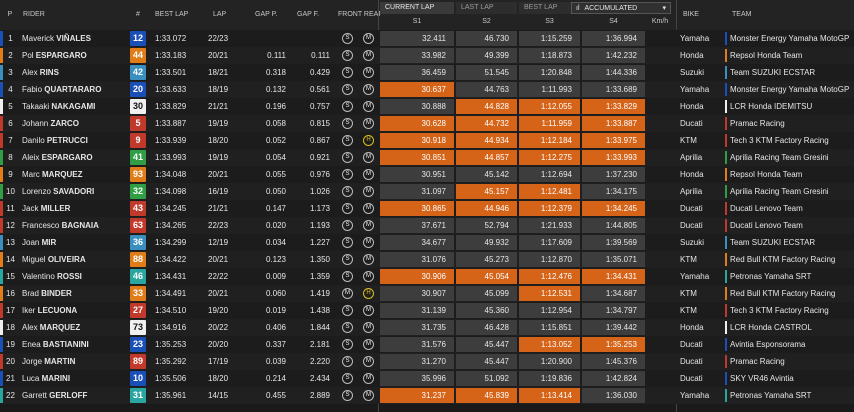 This screenshot has height=412, width=854. What do you see at coordinates (613, 293) in the screenshot?
I see `sector-4-time: 1:34.687` at bounding box center [613, 293].